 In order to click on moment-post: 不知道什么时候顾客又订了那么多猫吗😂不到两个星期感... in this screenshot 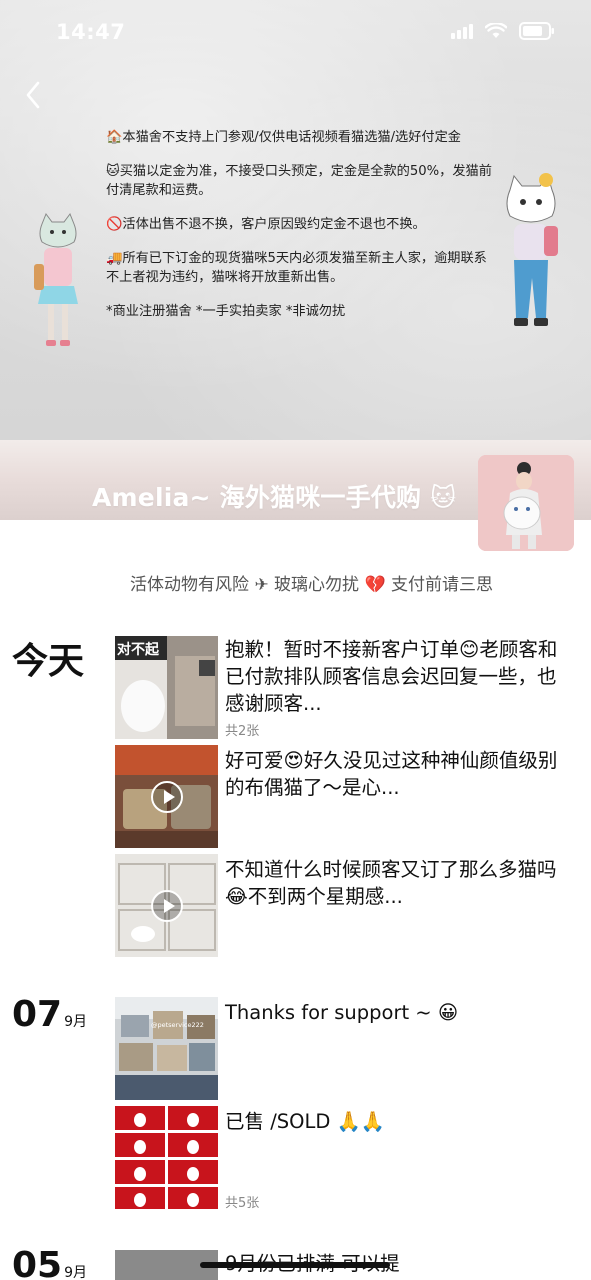, I will do `click(345, 906)`.